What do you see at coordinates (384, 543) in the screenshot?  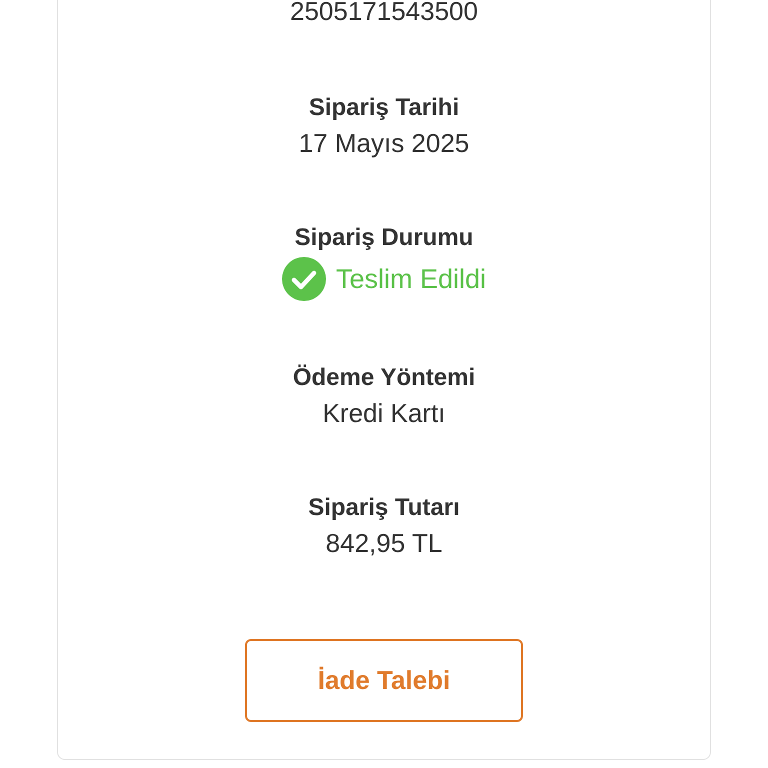 I see `field-value: 842,95 TL` at bounding box center [384, 543].